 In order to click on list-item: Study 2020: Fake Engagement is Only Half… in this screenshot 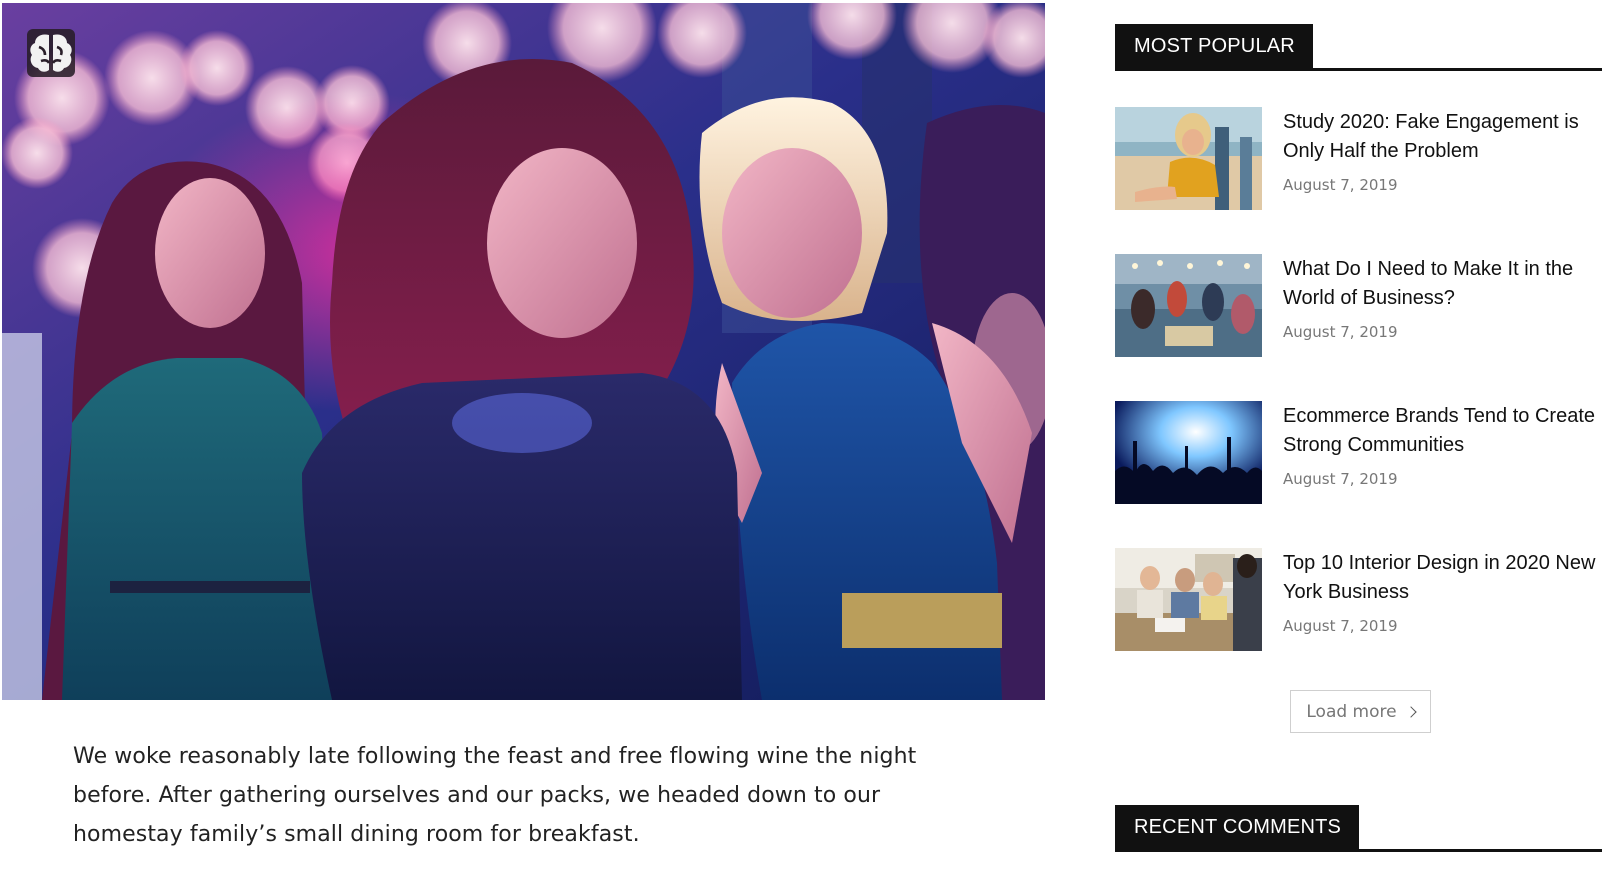, I will do `click(1360, 180)`.